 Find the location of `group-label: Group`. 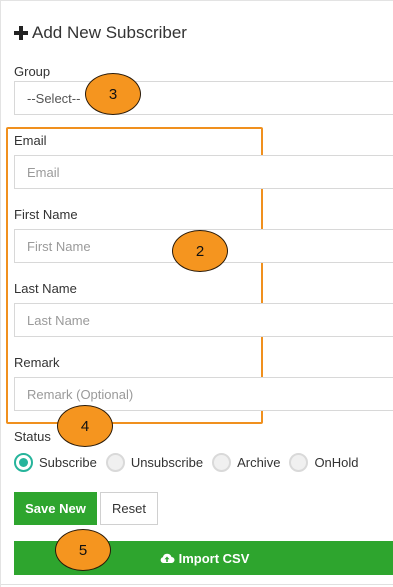

group-label: Group is located at coordinates (32, 71).